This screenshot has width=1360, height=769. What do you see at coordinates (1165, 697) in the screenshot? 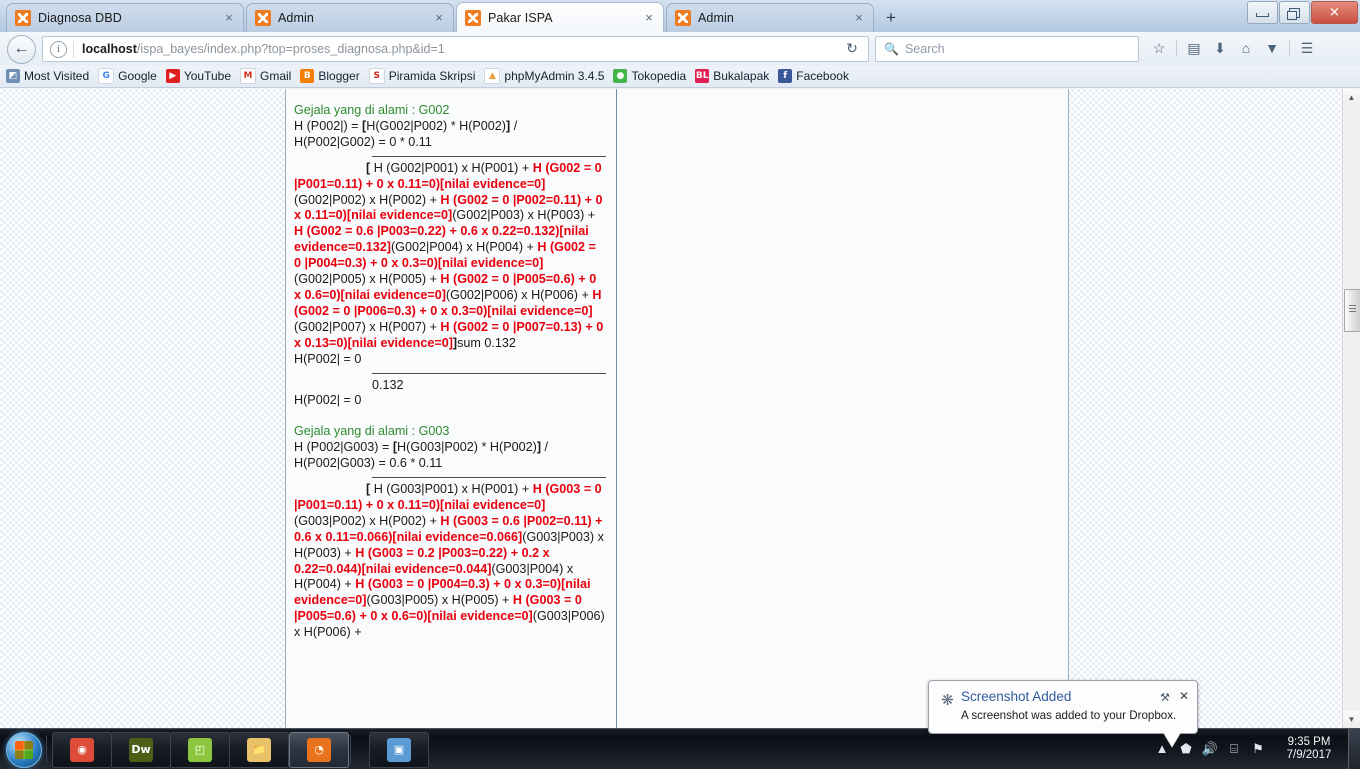
I see `settings-wrench-icon: ⚒` at bounding box center [1165, 697].